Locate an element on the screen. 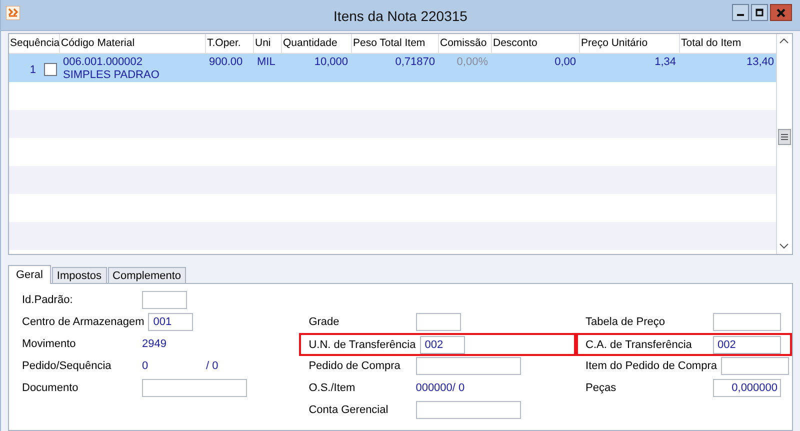 The height and width of the screenshot is (431, 800). window-title: Itens da Nota 220315 is located at coordinates (401, 16).